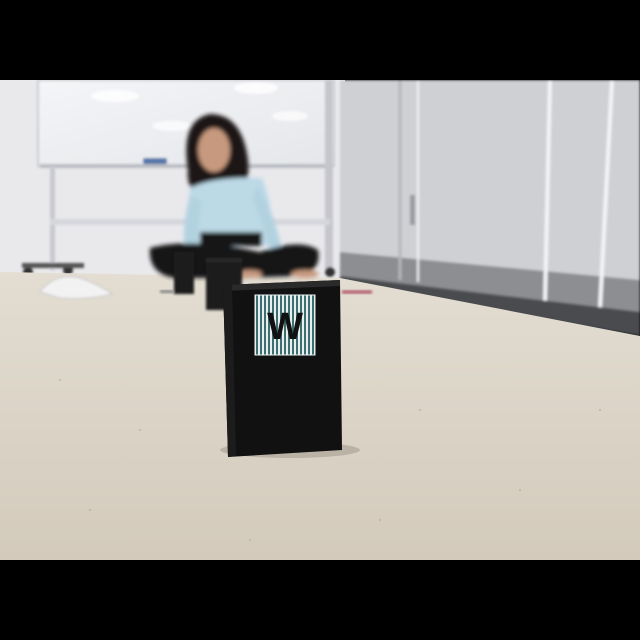 This screenshot has height=640, width=640. Describe the element at coordinates (186, 124) in the screenshot. I see `whiteboard` at that location.